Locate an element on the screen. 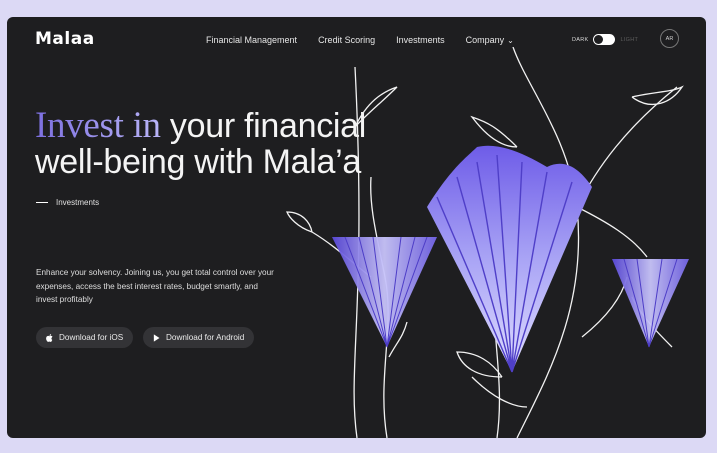  theme-toggle is located at coordinates (604, 39).